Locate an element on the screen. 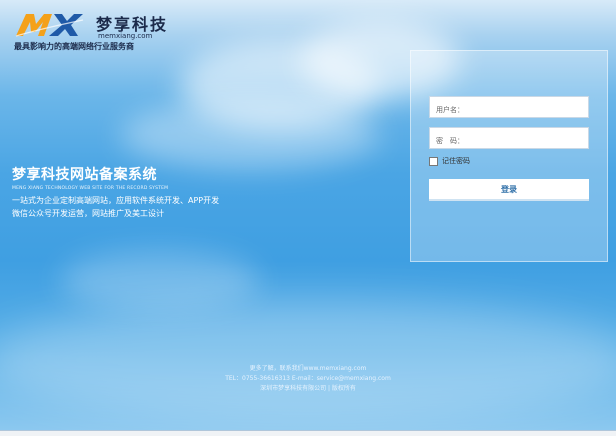  password-field-wrapper is located at coordinates (509, 139).